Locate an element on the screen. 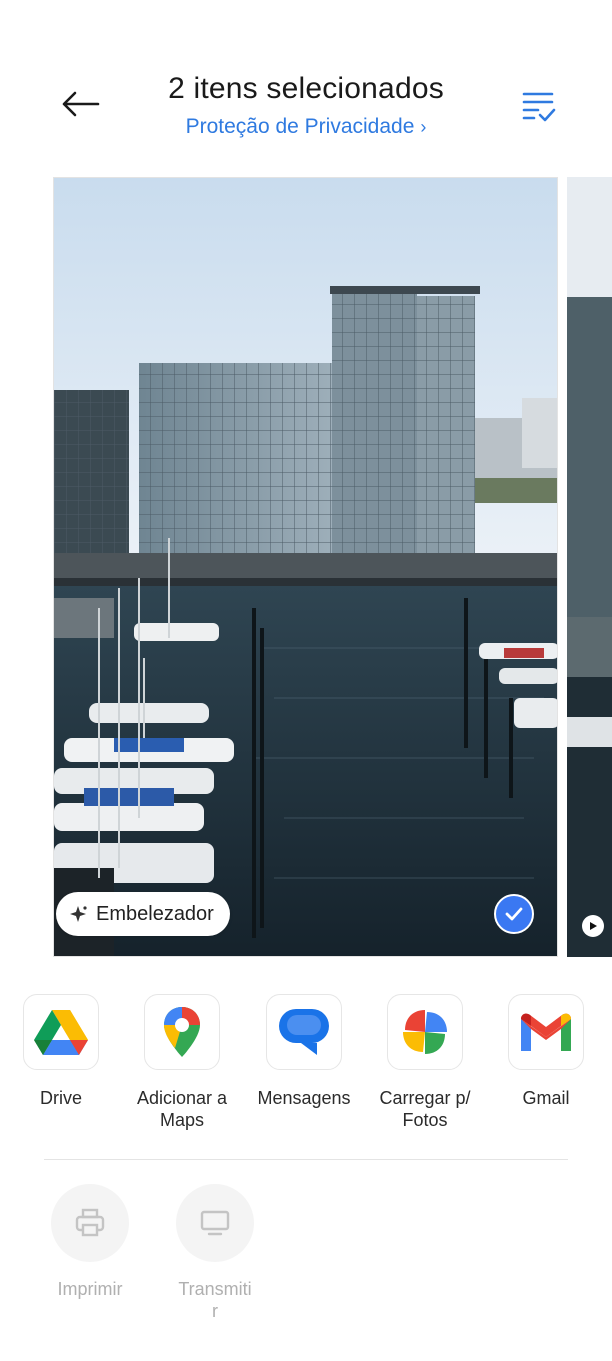 Image resolution: width=612 pixels, height=1361 pixels. sparkle-icon is located at coordinates (78, 914).